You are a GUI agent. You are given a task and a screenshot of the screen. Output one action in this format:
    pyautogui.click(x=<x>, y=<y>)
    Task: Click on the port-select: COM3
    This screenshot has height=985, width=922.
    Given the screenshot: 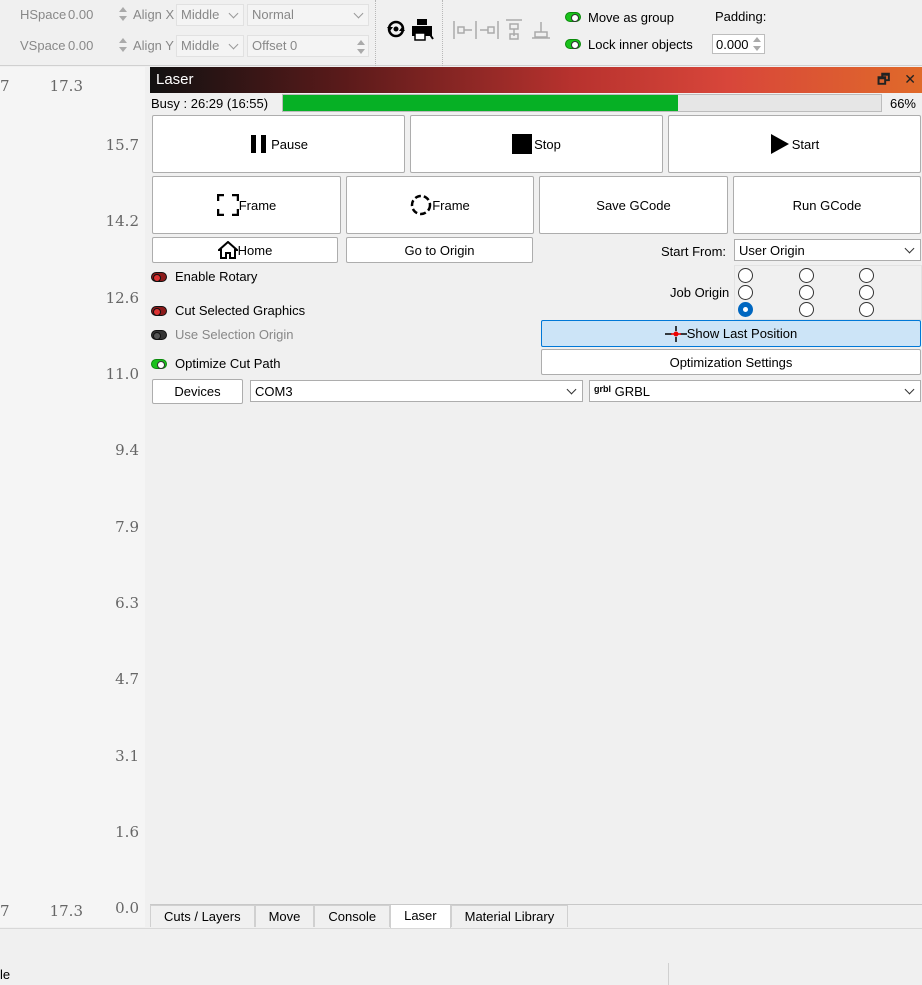 What is the action you would take?
    pyautogui.click(x=416, y=391)
    